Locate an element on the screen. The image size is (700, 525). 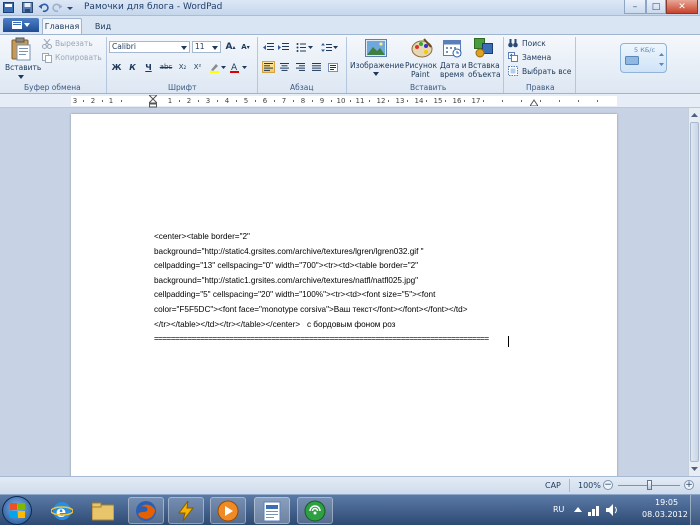
increase-indent-button is located at coordinates (283, 47).